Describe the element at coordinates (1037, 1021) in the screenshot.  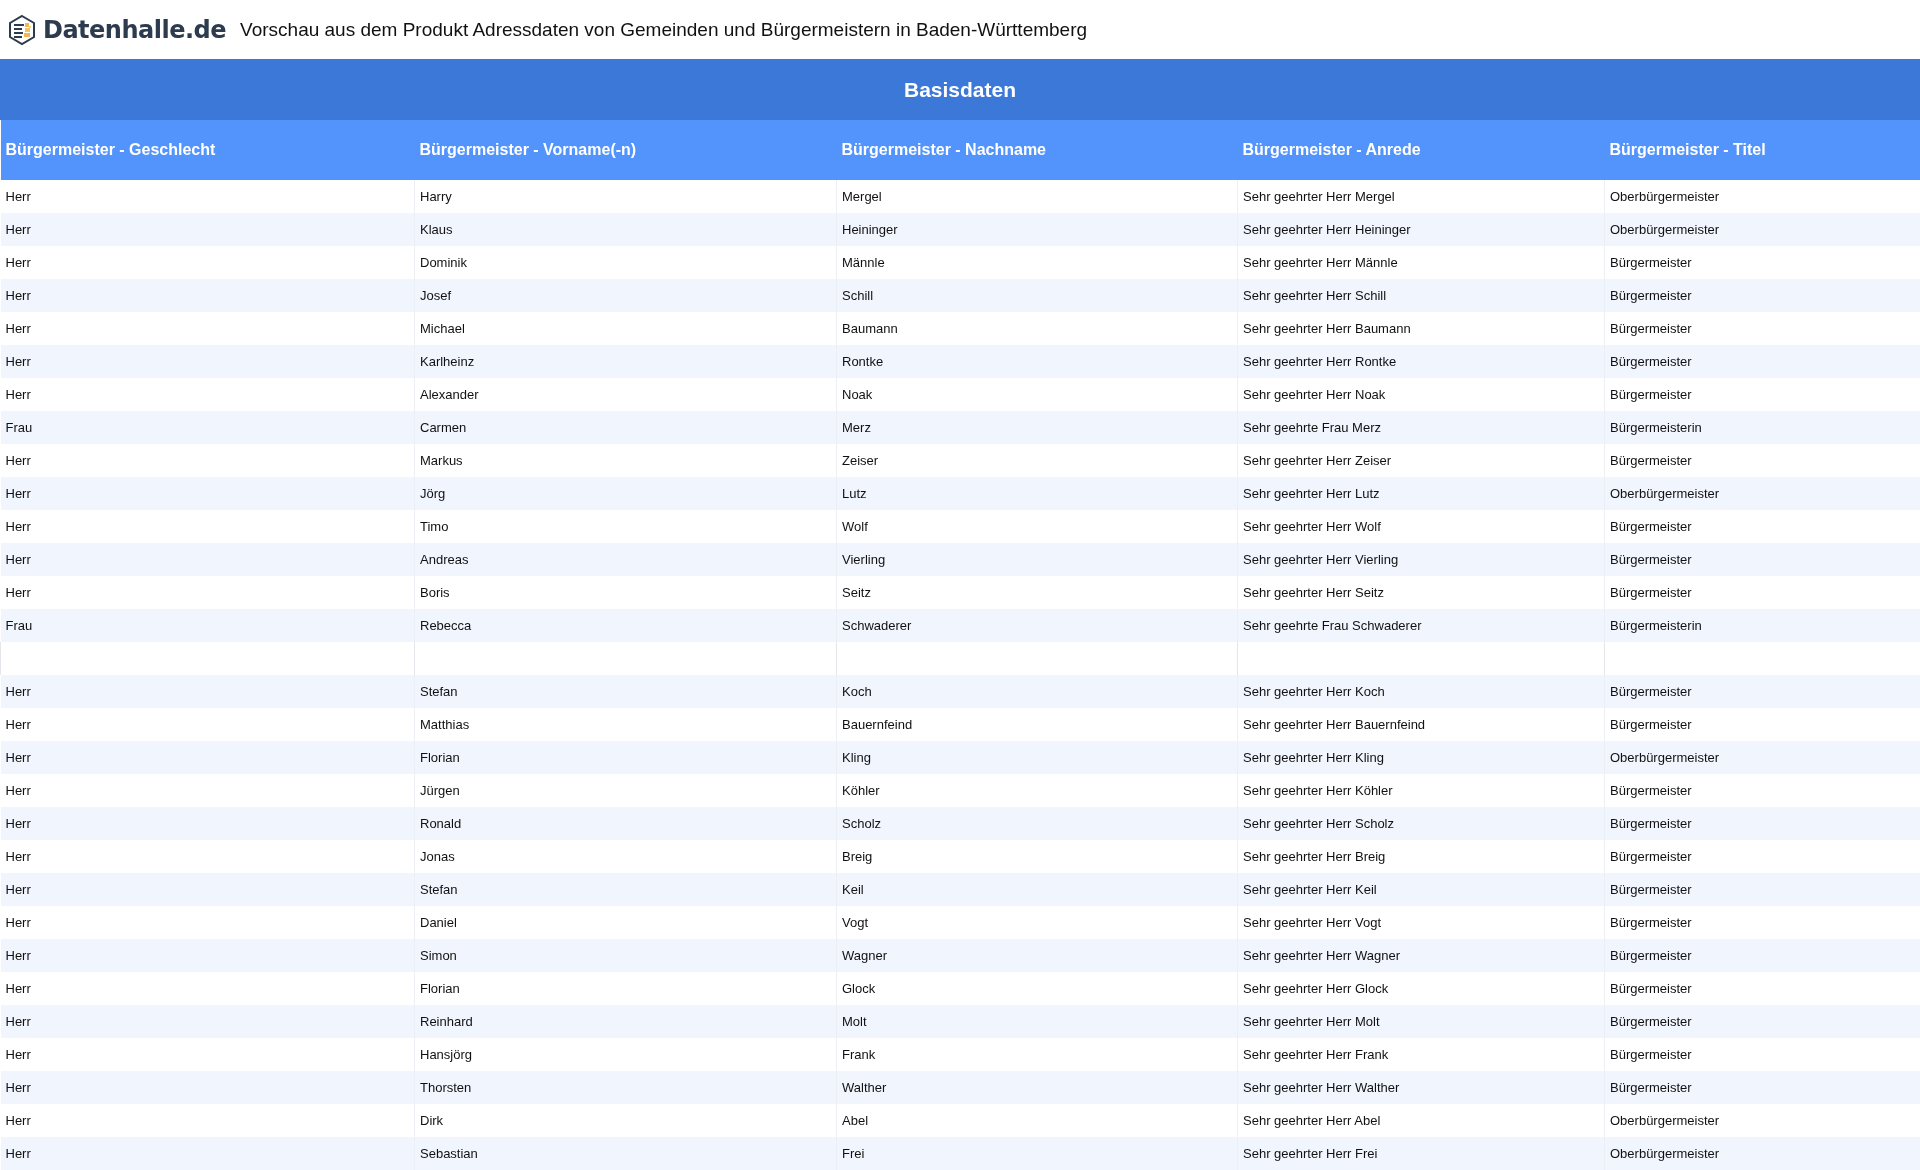
I see `table-cell: Molt` at that location.